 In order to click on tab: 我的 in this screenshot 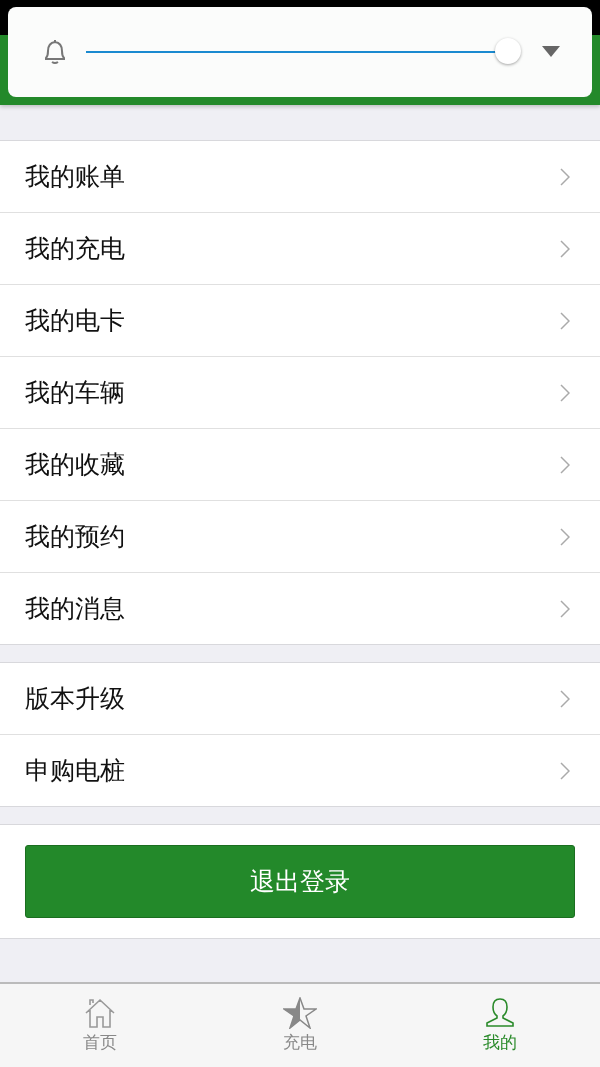, I will do `click(500, 1025)`.